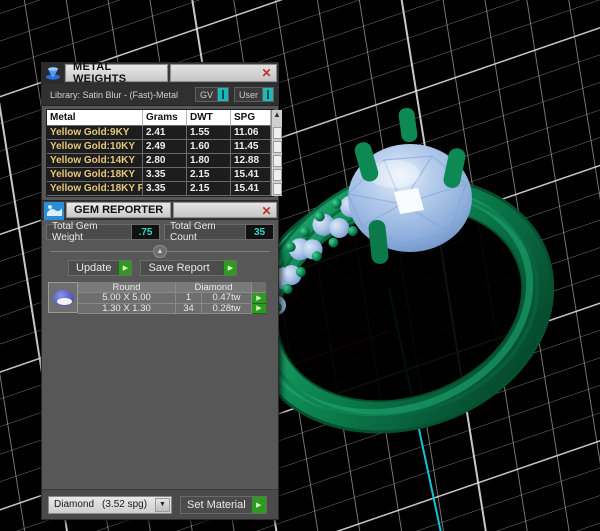 The height and width of the screenshot is (531, 600). What do you see at coordinates (219, 232) in the screenshot?
I see `total-gem-count: Total Gem Count 35` at bounding box center [219, 232].